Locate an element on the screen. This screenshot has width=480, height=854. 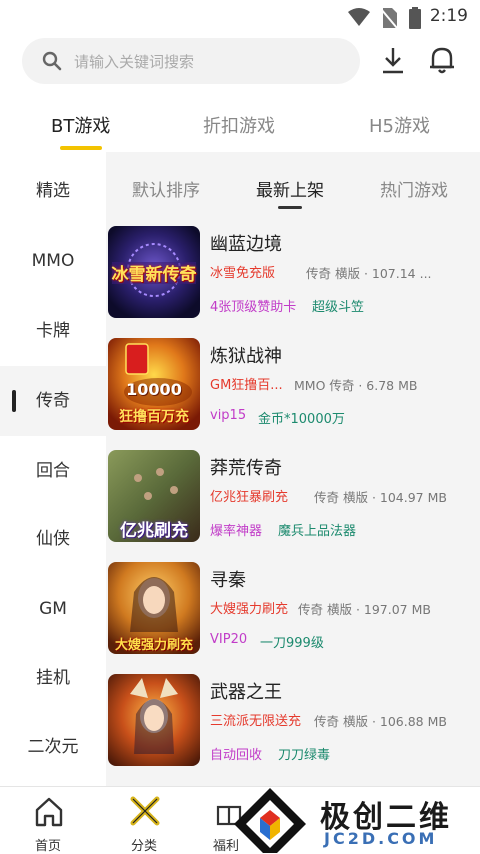
tab-discount-games: 折扣游戏 is located at coordinates (239, 125).